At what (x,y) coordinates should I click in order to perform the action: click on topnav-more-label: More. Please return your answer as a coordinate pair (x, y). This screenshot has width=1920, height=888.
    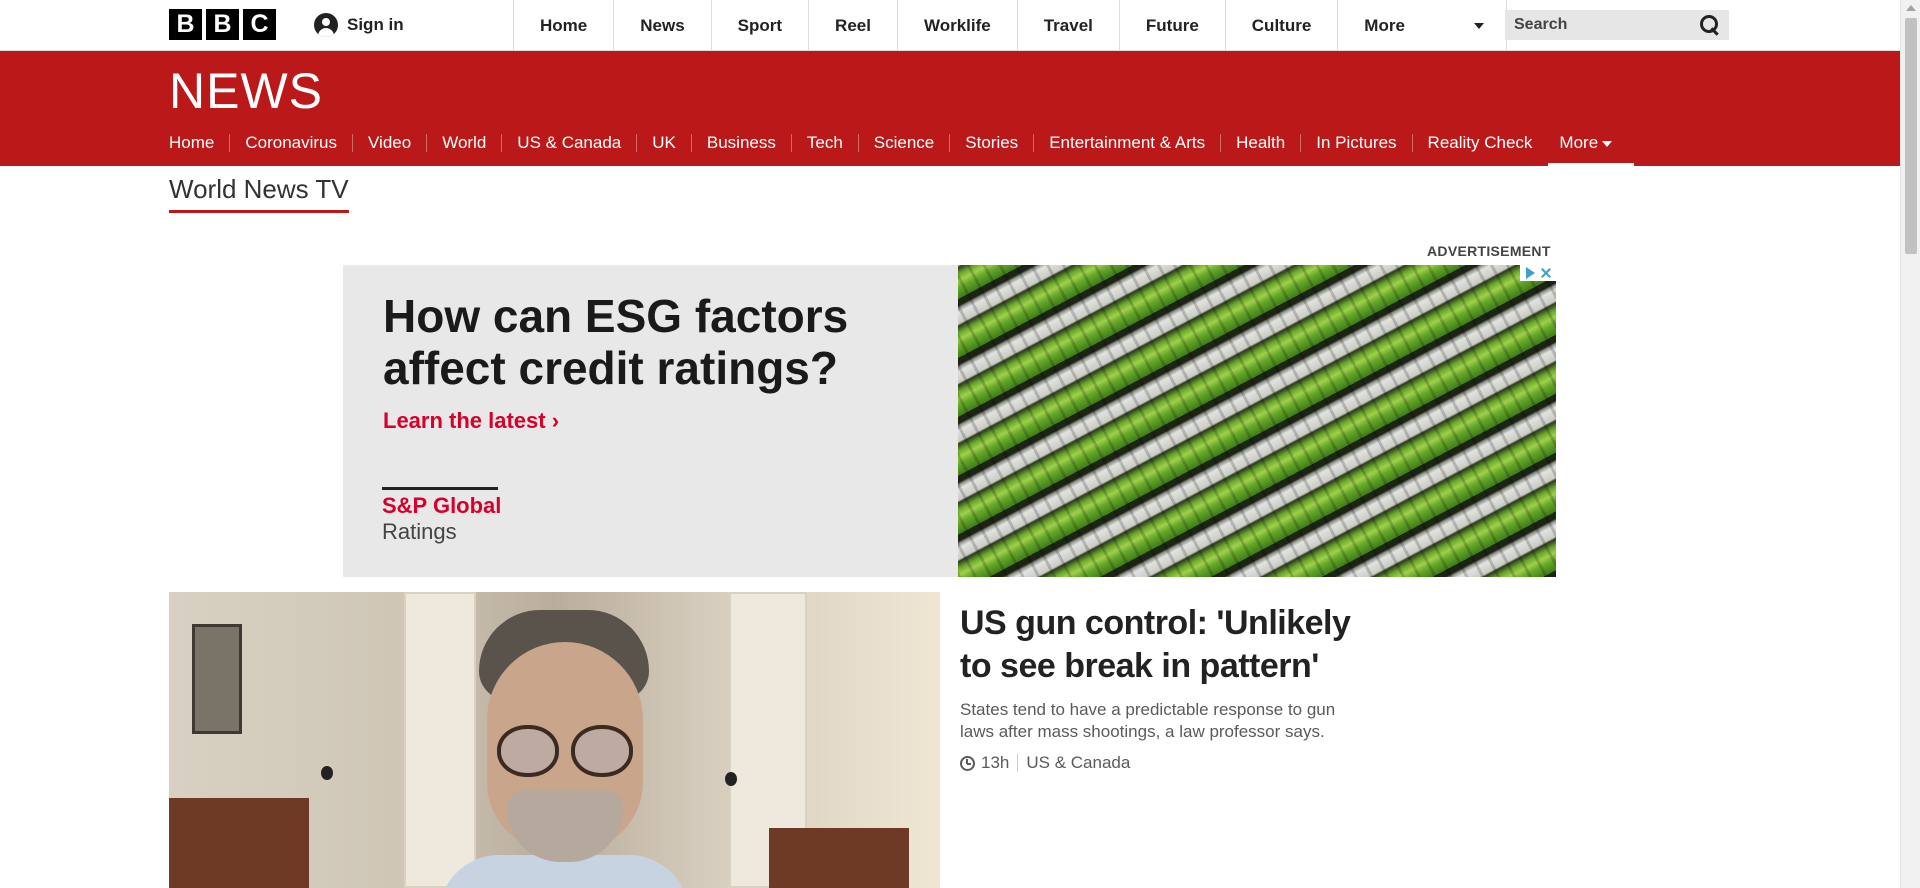
    Looking at the image, I should click on (1384, 25).